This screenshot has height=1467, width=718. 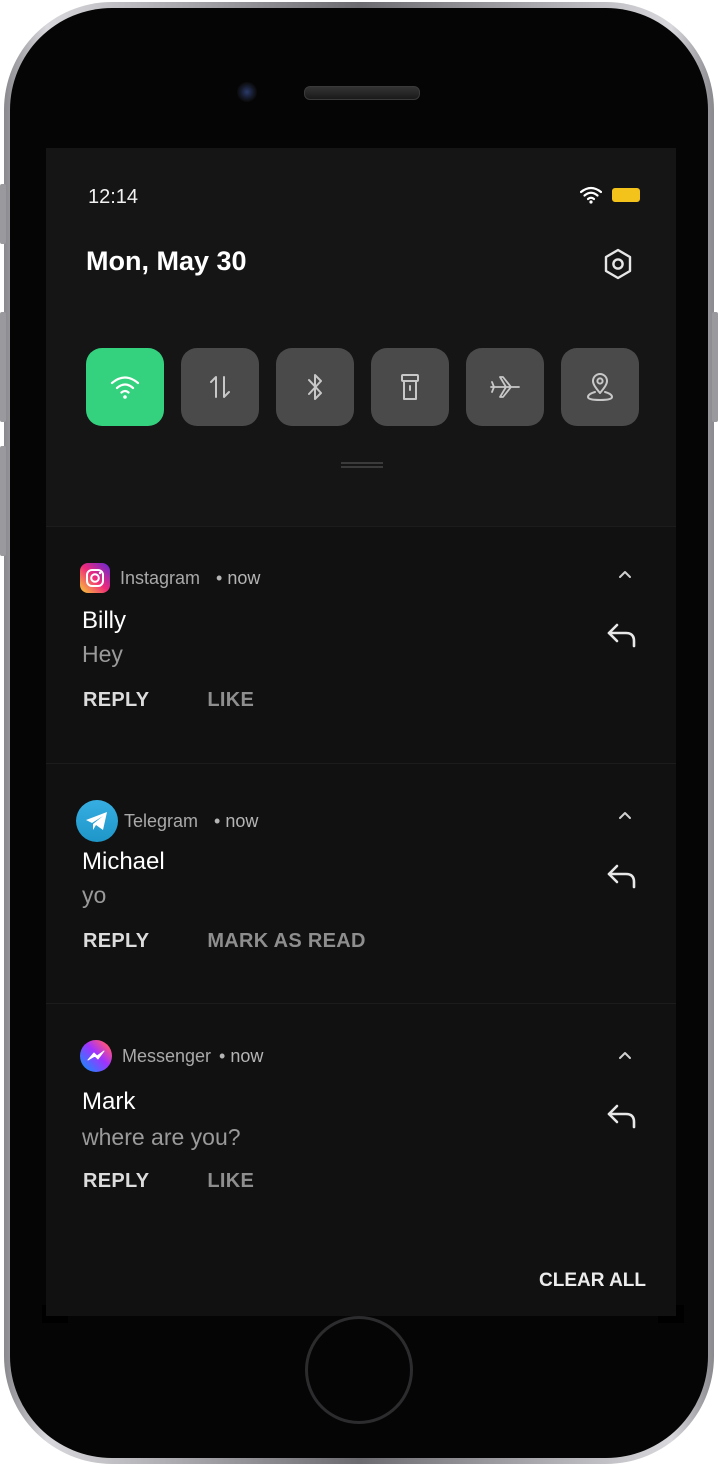 I want to click on wifi-icon, so click(x=125, y=387).